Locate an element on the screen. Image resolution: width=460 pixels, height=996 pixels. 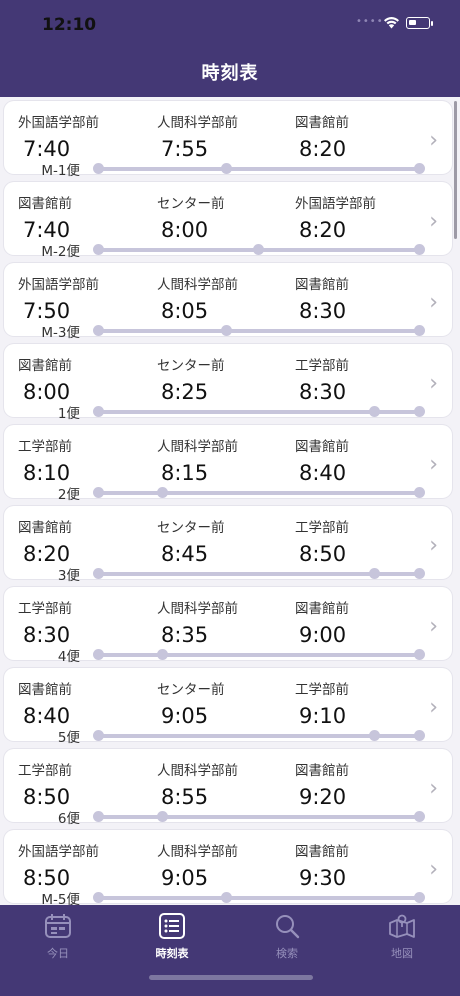
trip-card: 図書館前 8:00 センター前 8:25 工学部前 8:30 1便 › is located at coordinates (228, 383).